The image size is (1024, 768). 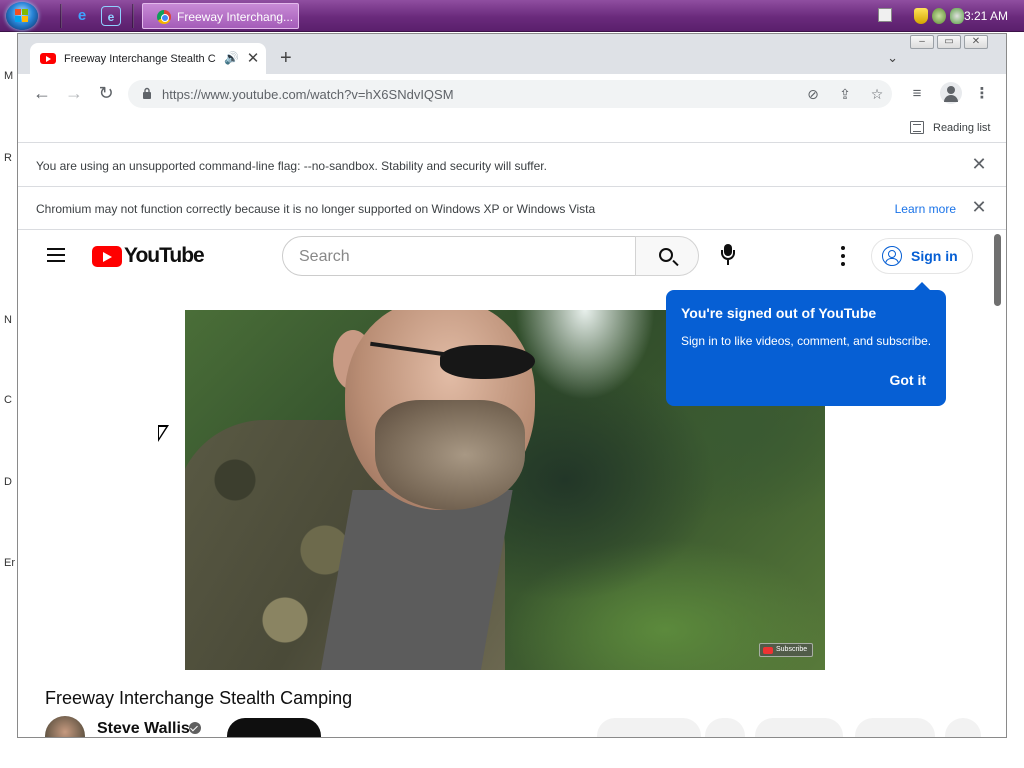 I want to click on search-placeholder: Search, so click(x=324, y=256).